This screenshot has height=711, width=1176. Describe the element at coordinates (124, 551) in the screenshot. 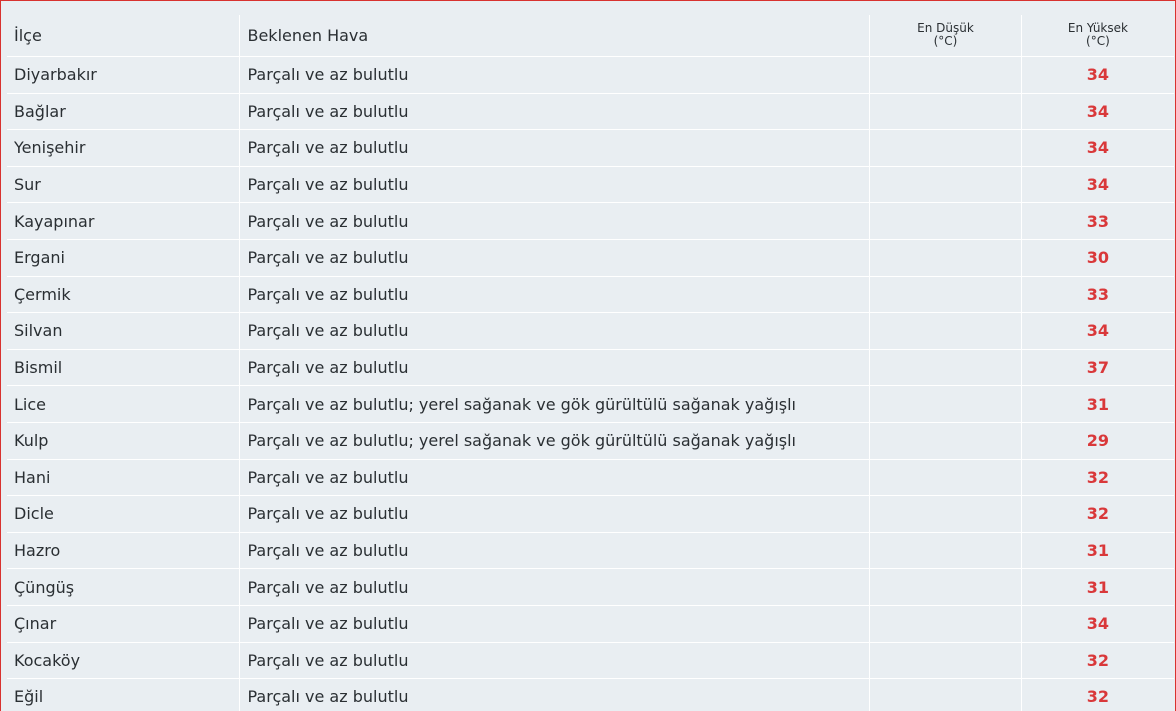

I see `district-cell: Hazro` at that location.